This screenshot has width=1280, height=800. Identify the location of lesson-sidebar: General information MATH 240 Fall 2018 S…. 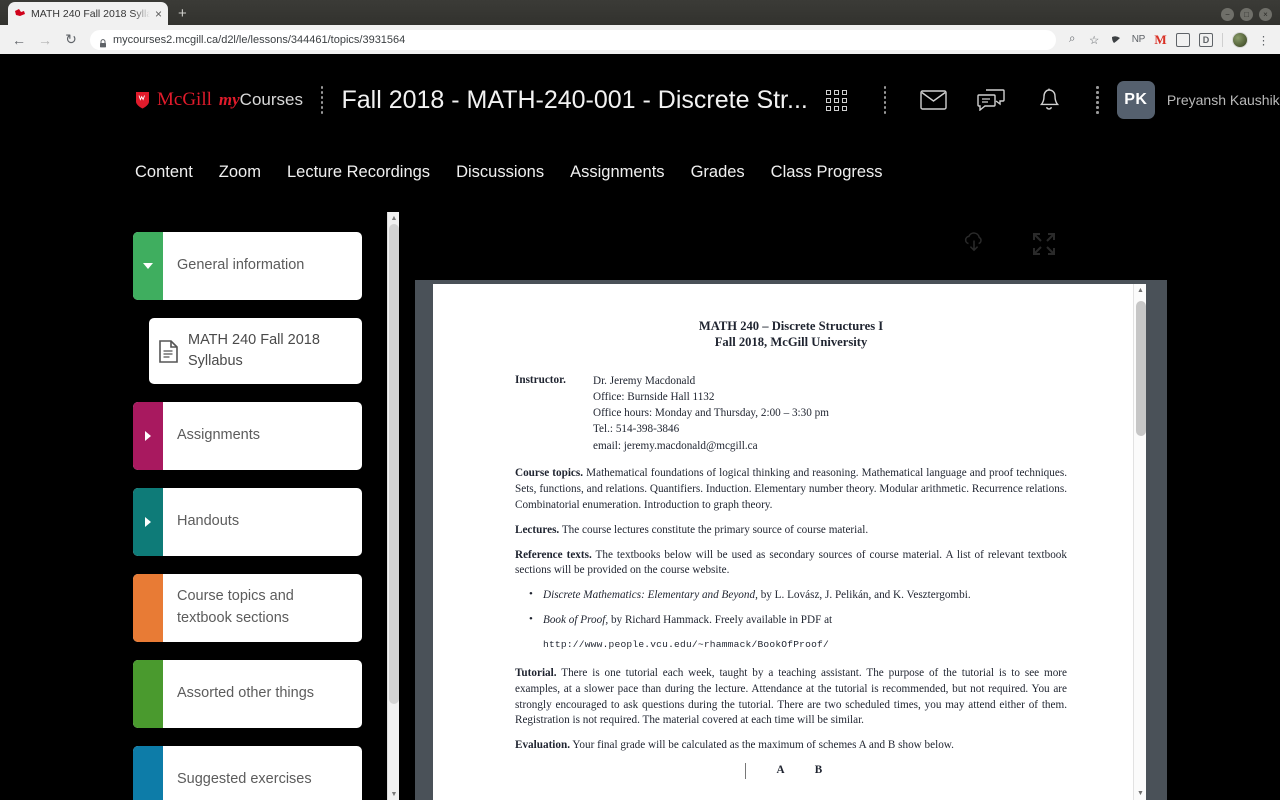
(247, 516).